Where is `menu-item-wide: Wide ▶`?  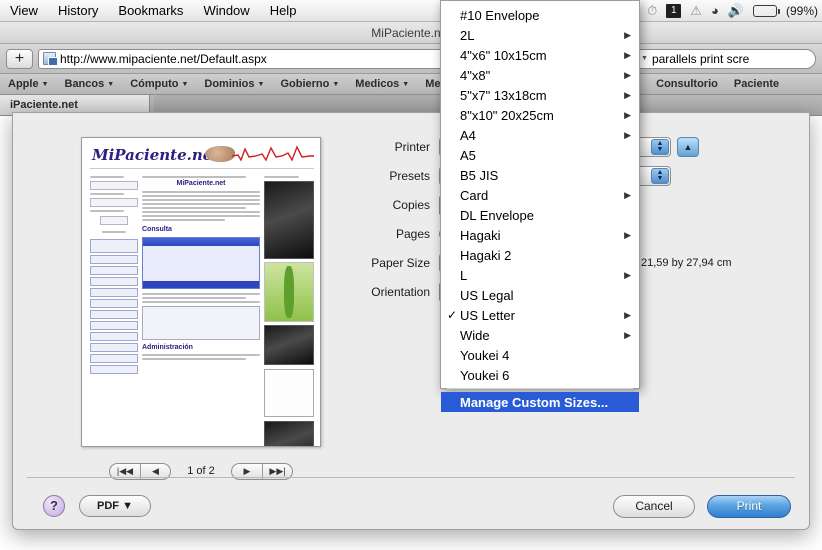 menu-item-wide: Wide ▶ is located at coordinates (540, 335).